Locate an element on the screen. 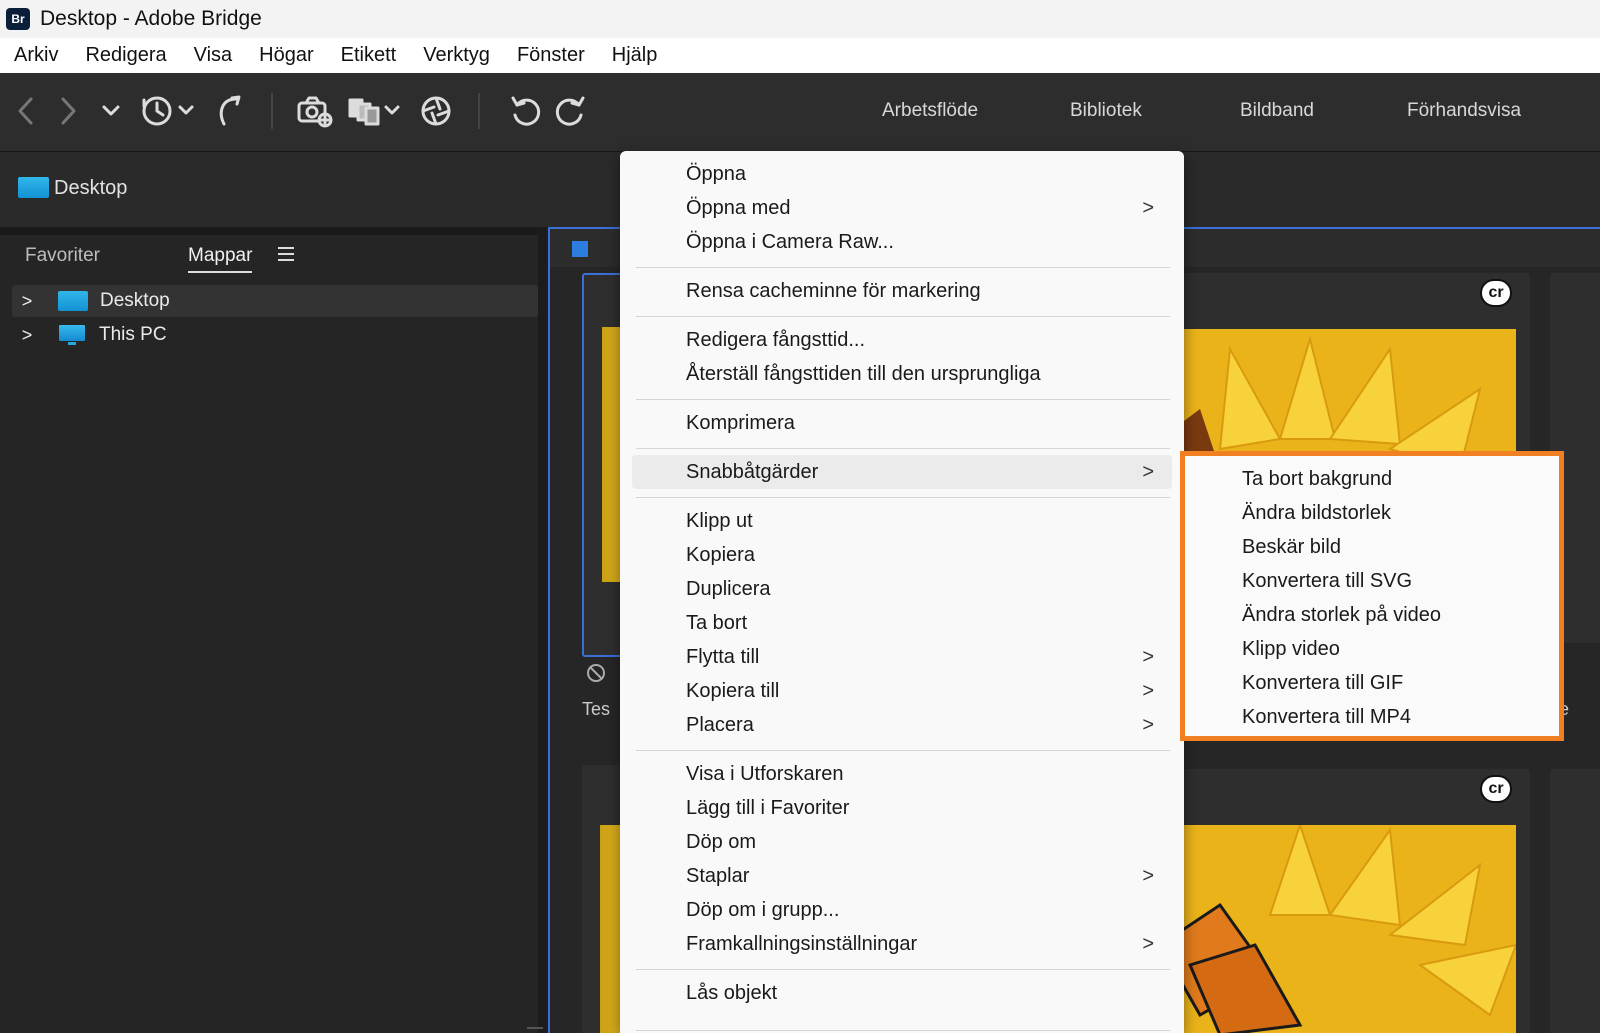  menu-item-label: Rensa cacheminne för markering is located at coordinates (833, 290).